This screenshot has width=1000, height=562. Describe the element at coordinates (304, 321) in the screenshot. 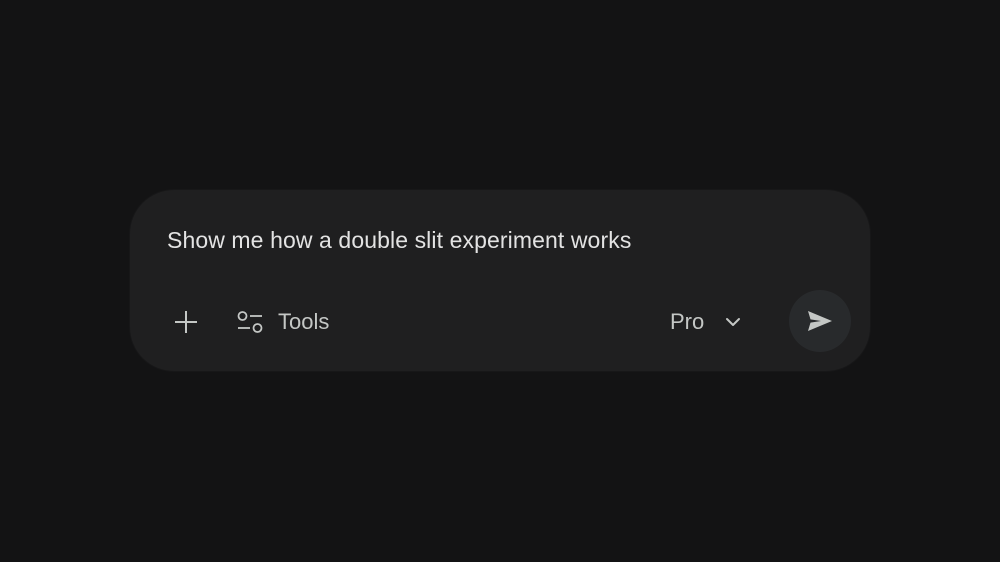

I see `tools-label: Tools` at that location.